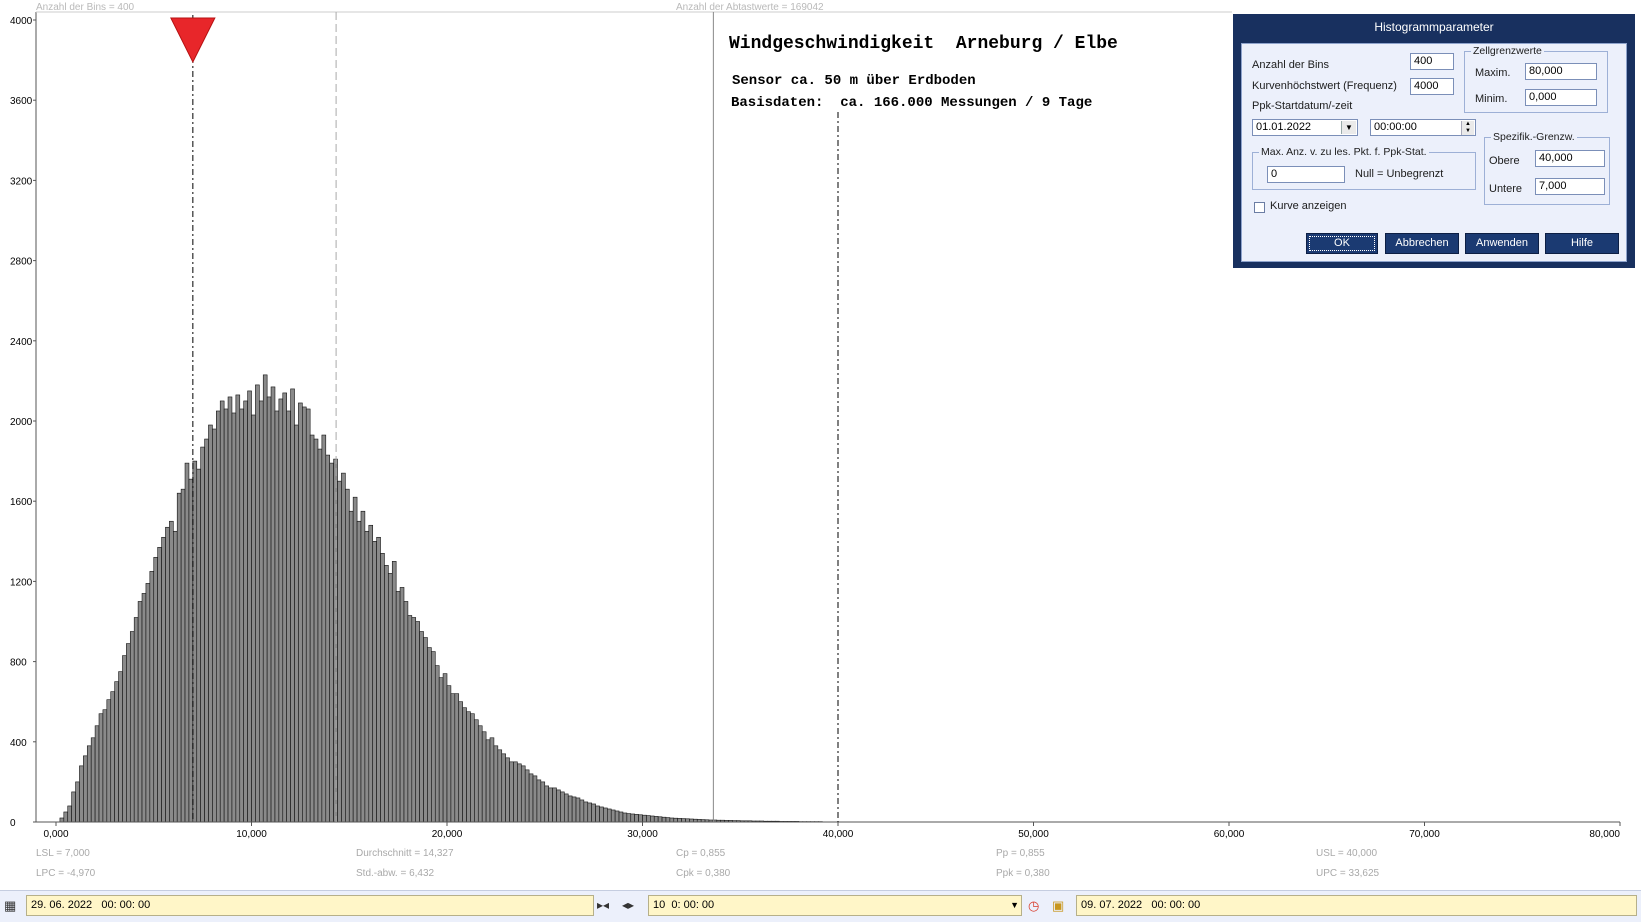  I want to click on stat-mean: Durchschnitt = 14,327, so click(405, 853).